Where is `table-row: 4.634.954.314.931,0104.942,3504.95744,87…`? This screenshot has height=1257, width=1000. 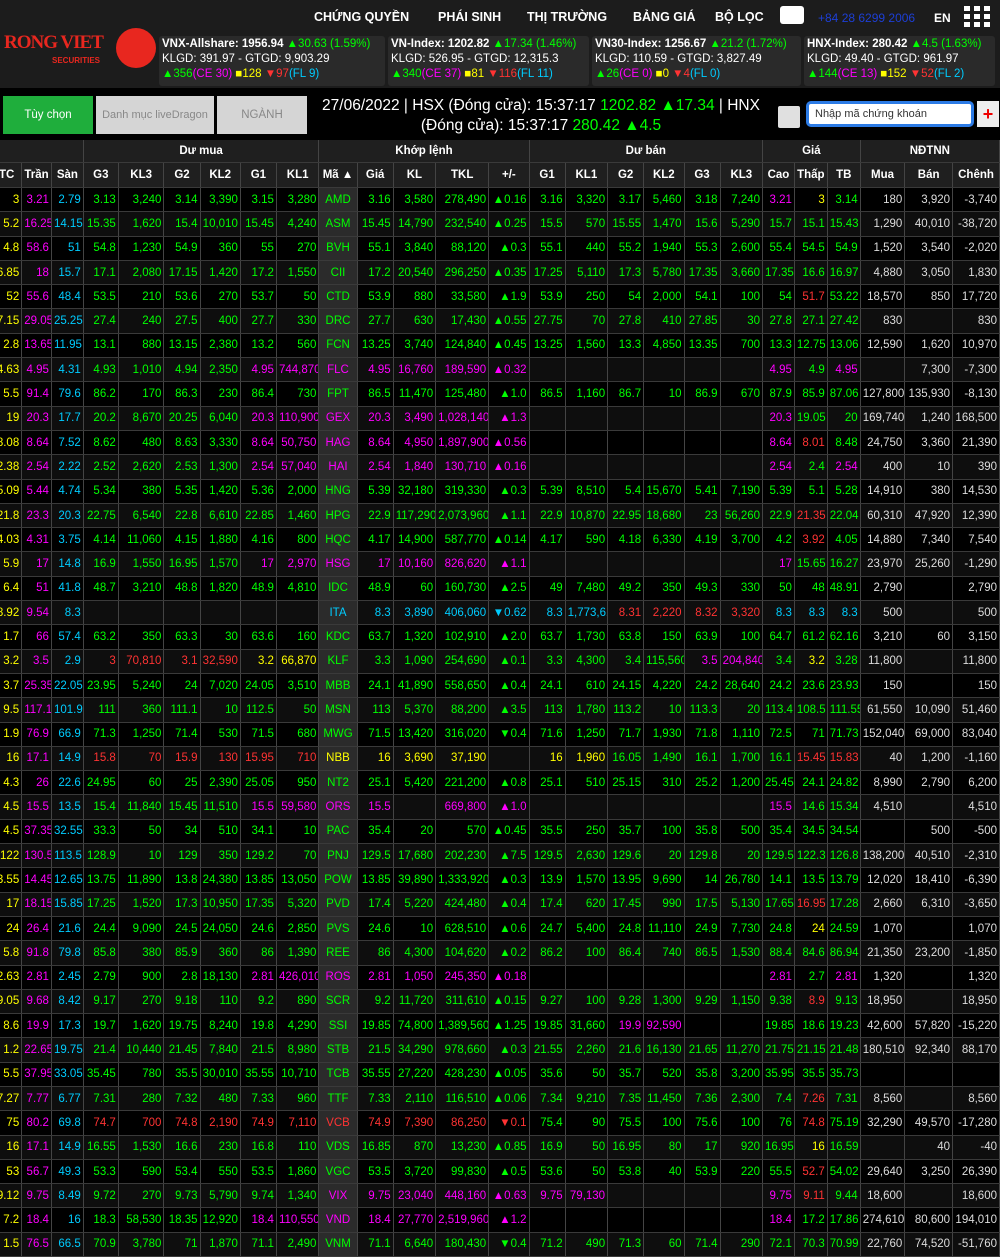
table-row: 4.634.954.314.931,0104.942,3504.95744,87… is located at coordinates (500, 370).